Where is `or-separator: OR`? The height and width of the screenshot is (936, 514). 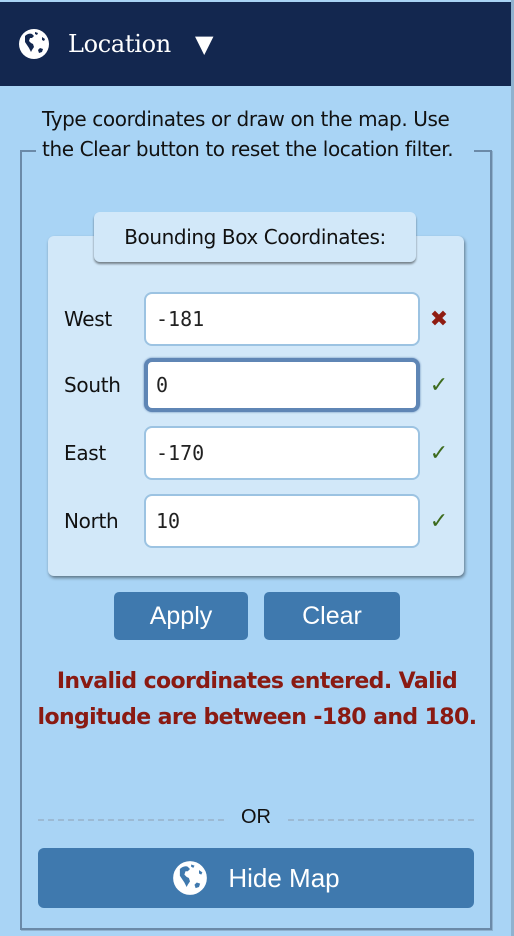
or-separator: OR is located at coordinates (256, 820).